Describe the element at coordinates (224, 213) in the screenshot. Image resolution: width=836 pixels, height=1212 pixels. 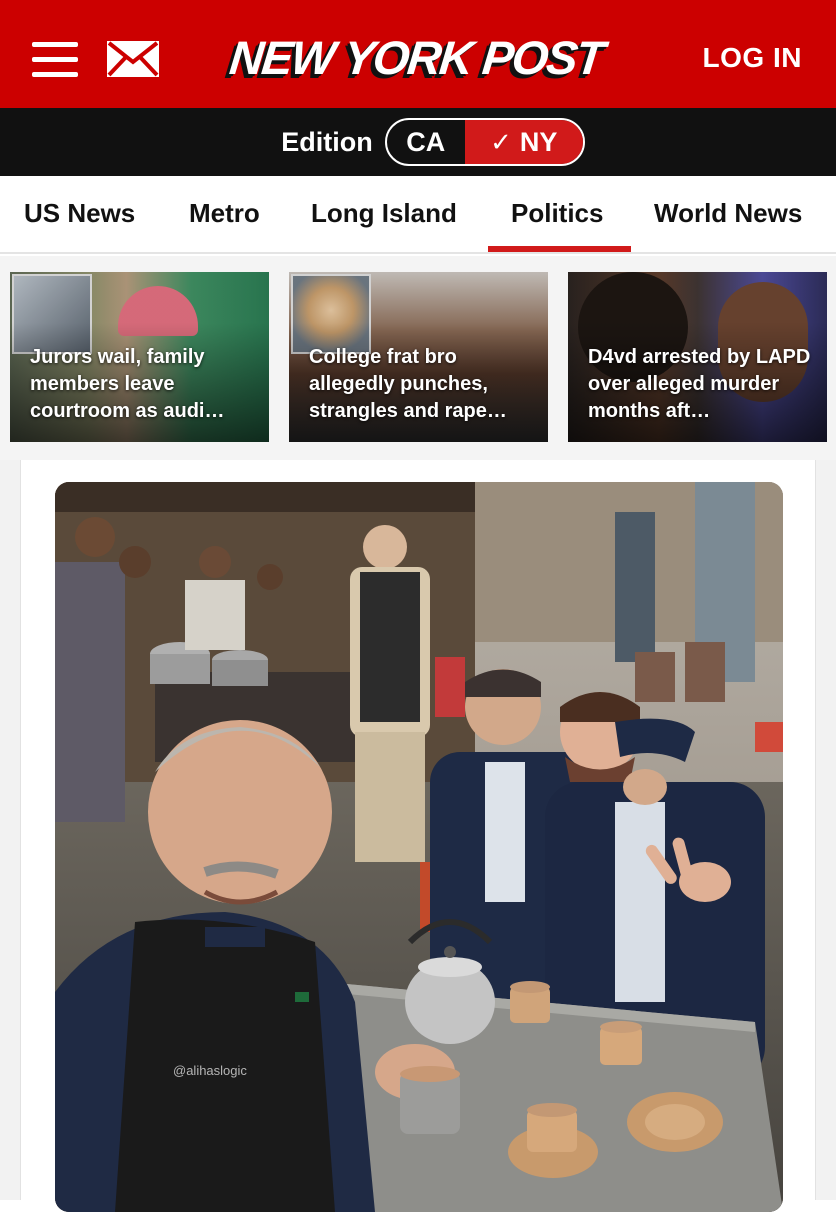
I see `nav-item-metro: Metro` at that location.